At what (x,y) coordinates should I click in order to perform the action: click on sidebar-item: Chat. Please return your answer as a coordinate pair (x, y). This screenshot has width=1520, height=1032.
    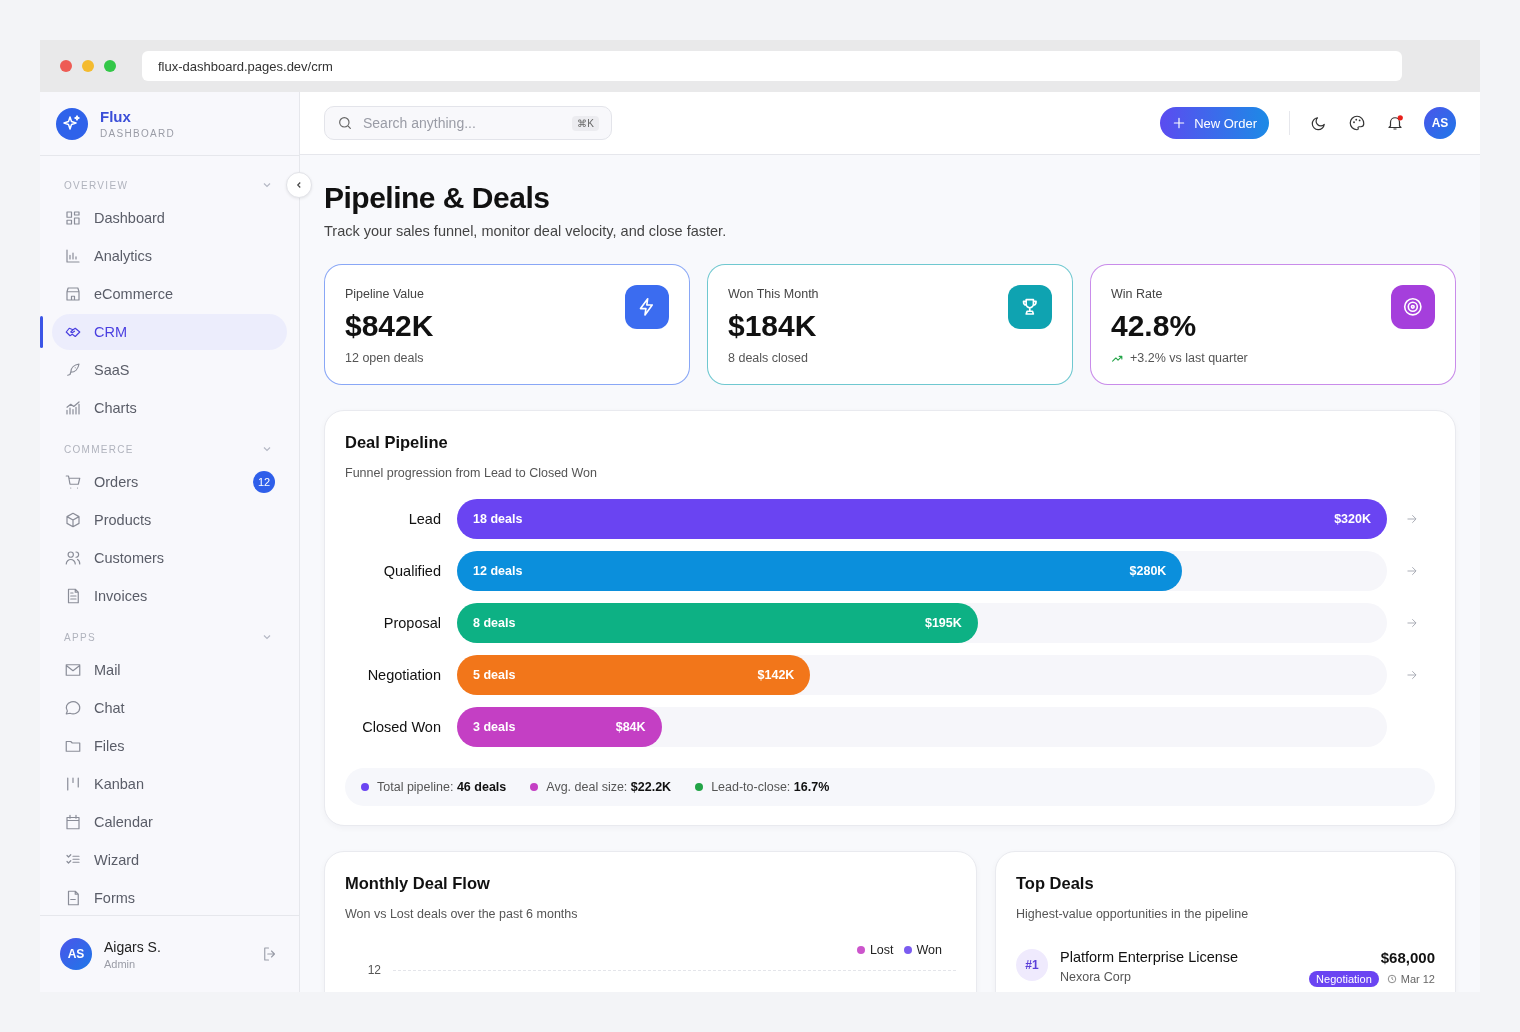
    Looking at the image, I should click on (169, 708).